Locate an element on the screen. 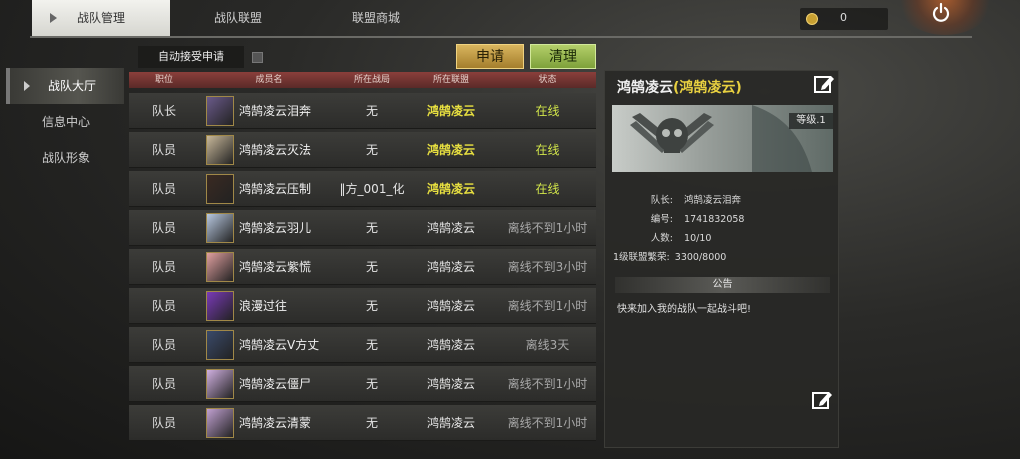  member-name: 鸿鹄凌云V方丈 is located at coordinates (279, 345).